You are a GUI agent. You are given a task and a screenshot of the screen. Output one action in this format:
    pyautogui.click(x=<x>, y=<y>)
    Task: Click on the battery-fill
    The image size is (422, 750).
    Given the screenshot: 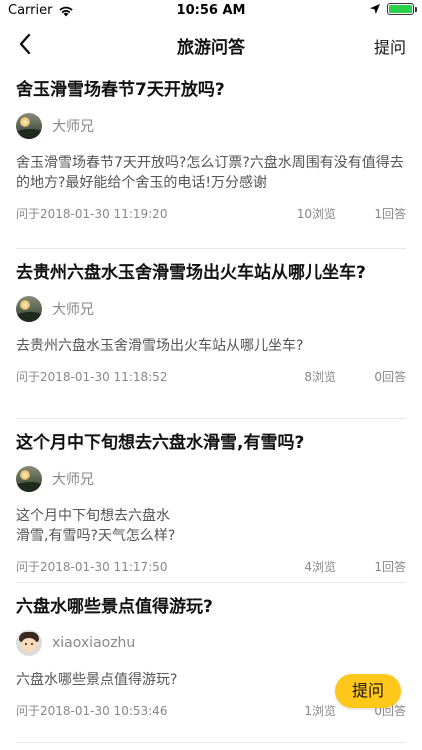 What is the action you would take?
    pyautogui.click(x=400, y=9)
    